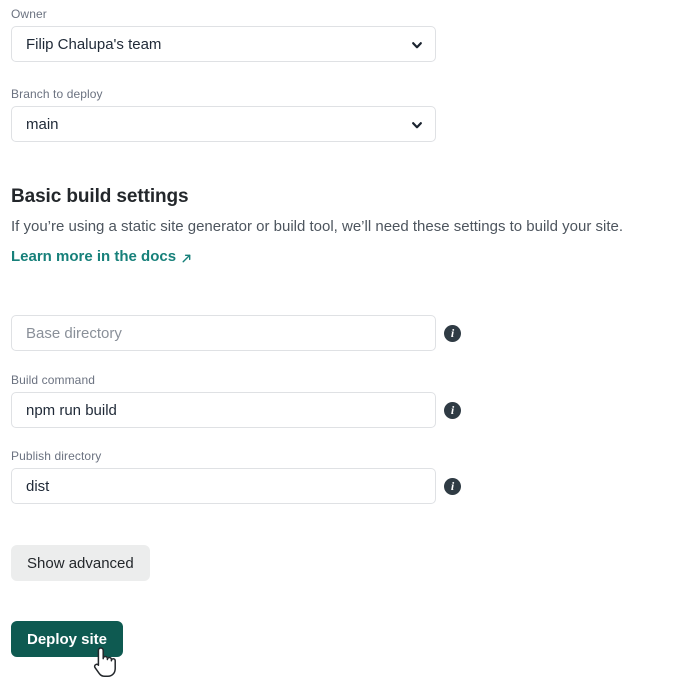  Describe the element at coordinates (42, 124) in the screenshot. I see `branch-select-value: main` at that location.